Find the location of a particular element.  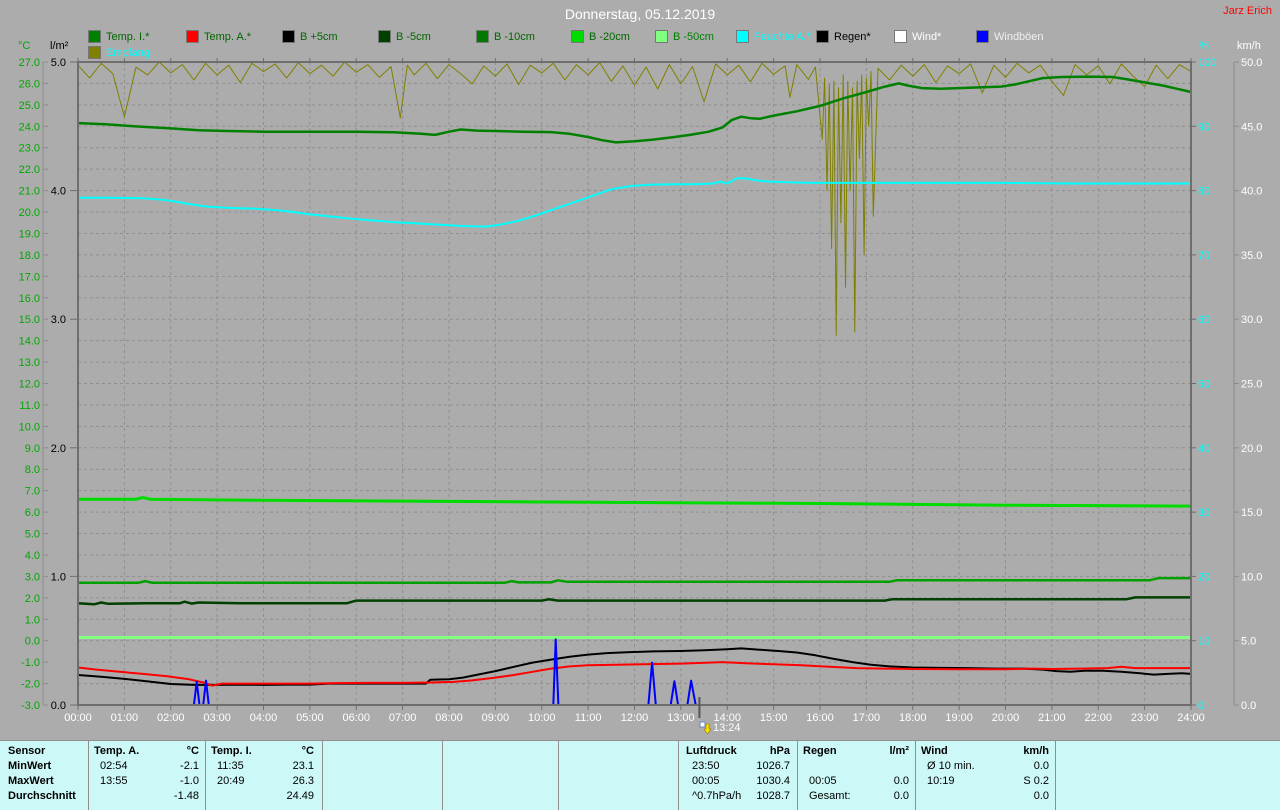

series-b-20cm is located at coordinates (635, 502).